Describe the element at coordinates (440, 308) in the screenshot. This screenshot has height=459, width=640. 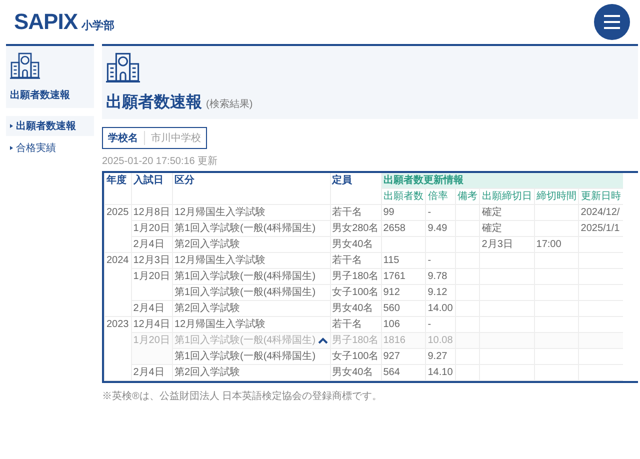
I see `table-cell: 14.00` at that location.